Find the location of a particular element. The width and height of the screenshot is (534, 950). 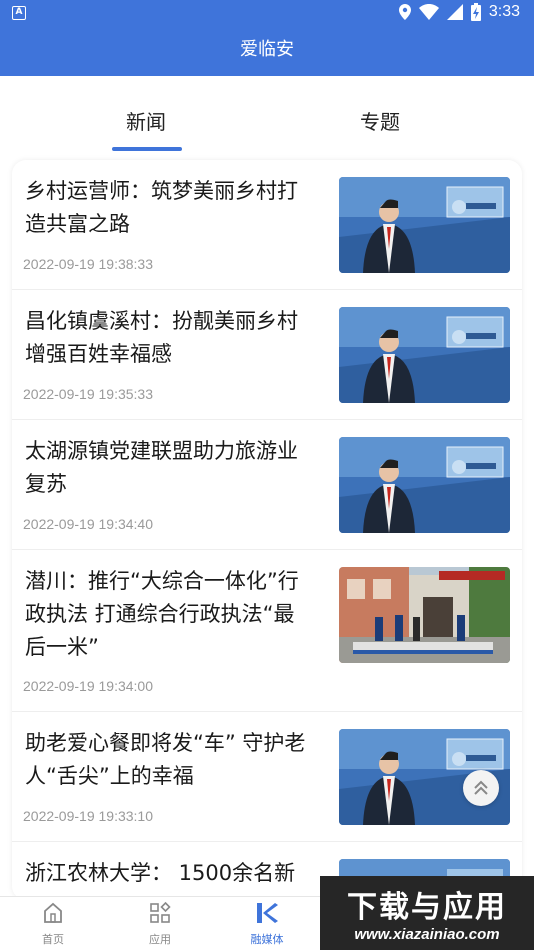

news-time: 2022-09-19 19:35:33 is located at coordinates (88, 394).